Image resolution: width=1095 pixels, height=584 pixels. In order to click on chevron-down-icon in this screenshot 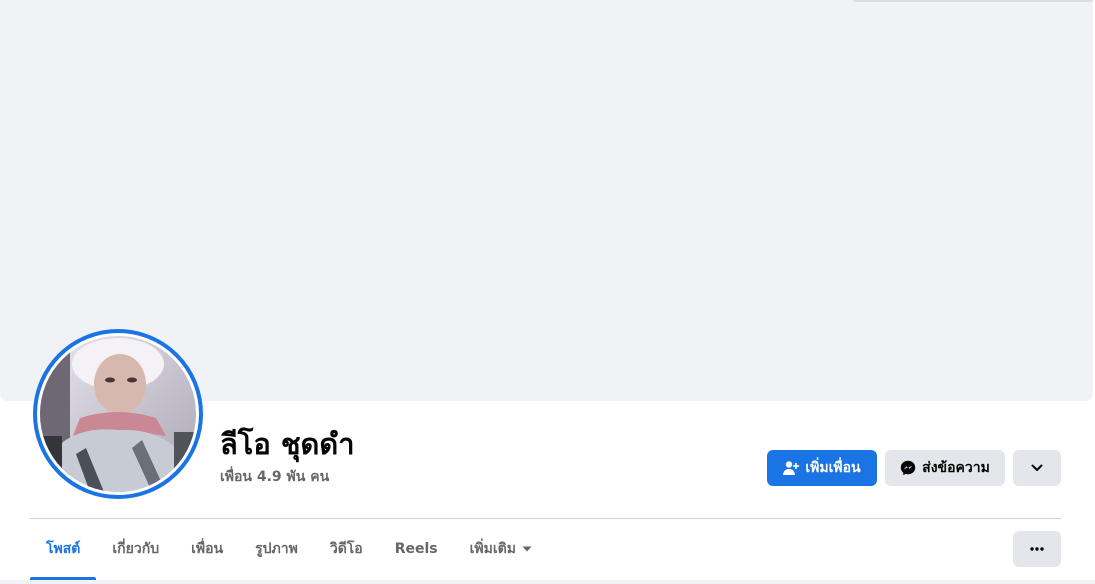, I will do `click(1037, 468)`.